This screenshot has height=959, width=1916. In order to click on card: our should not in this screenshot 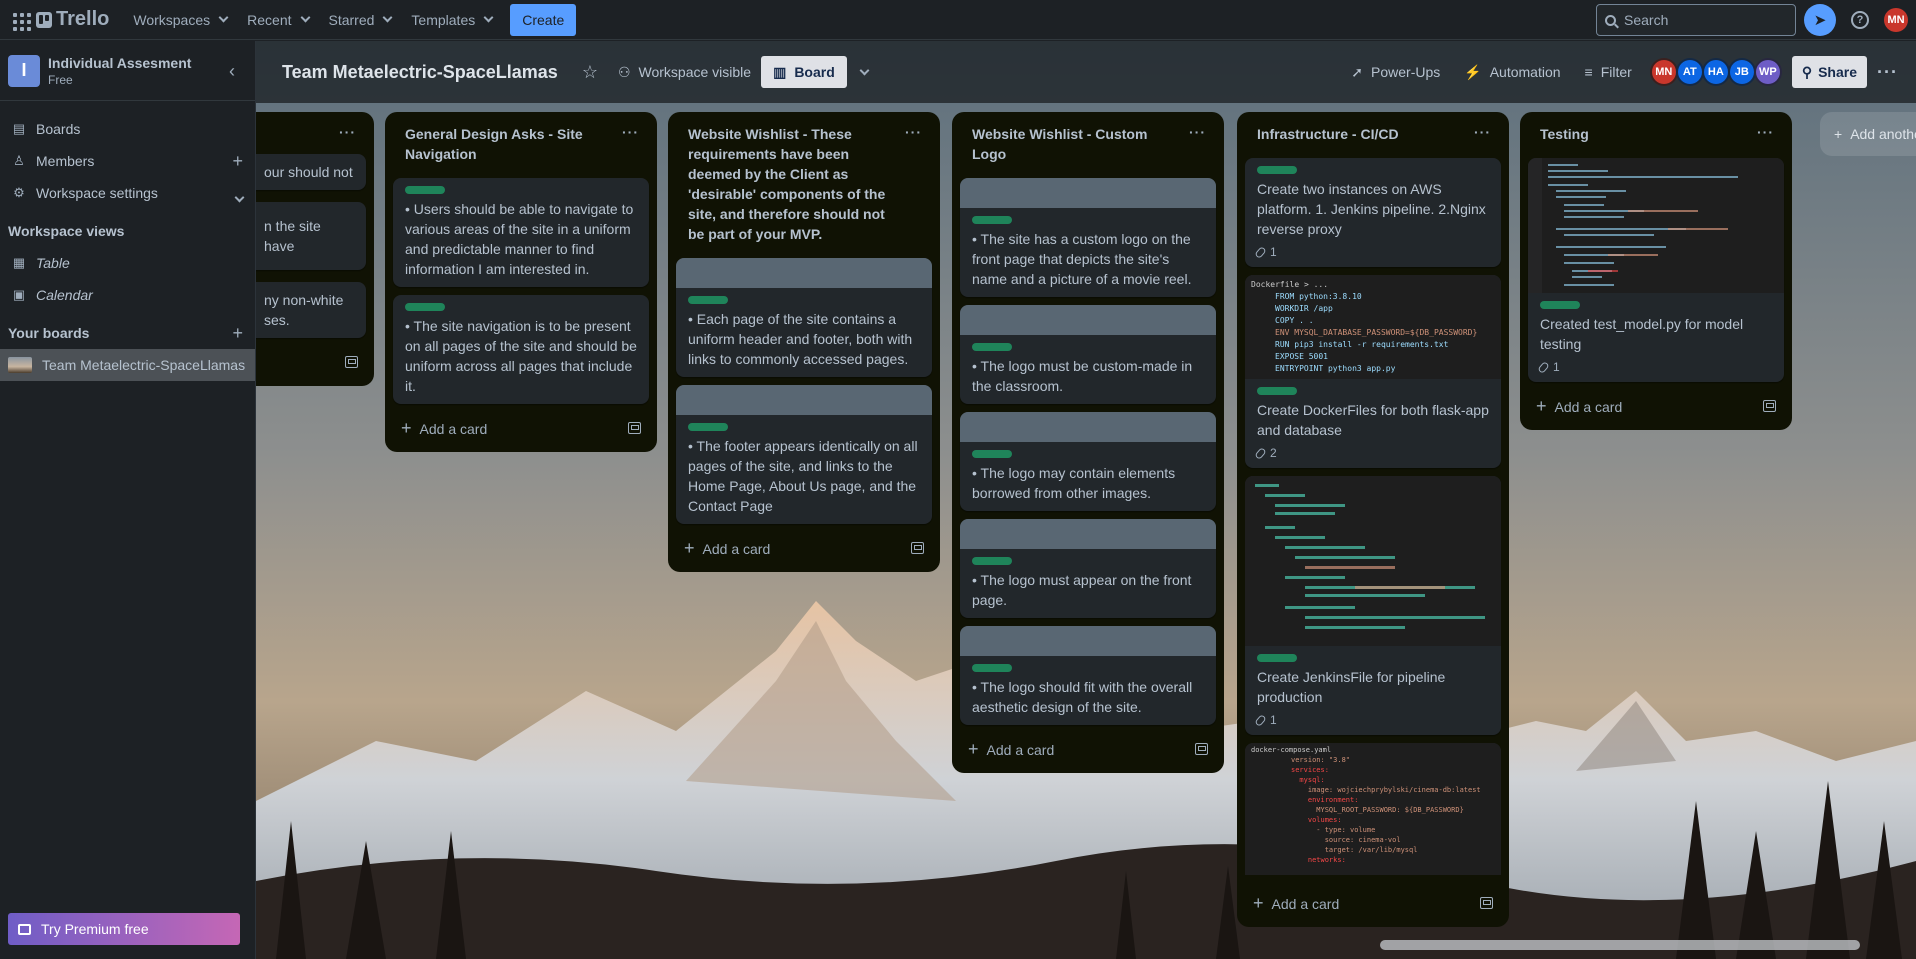, I will do `click(311, 172)`.